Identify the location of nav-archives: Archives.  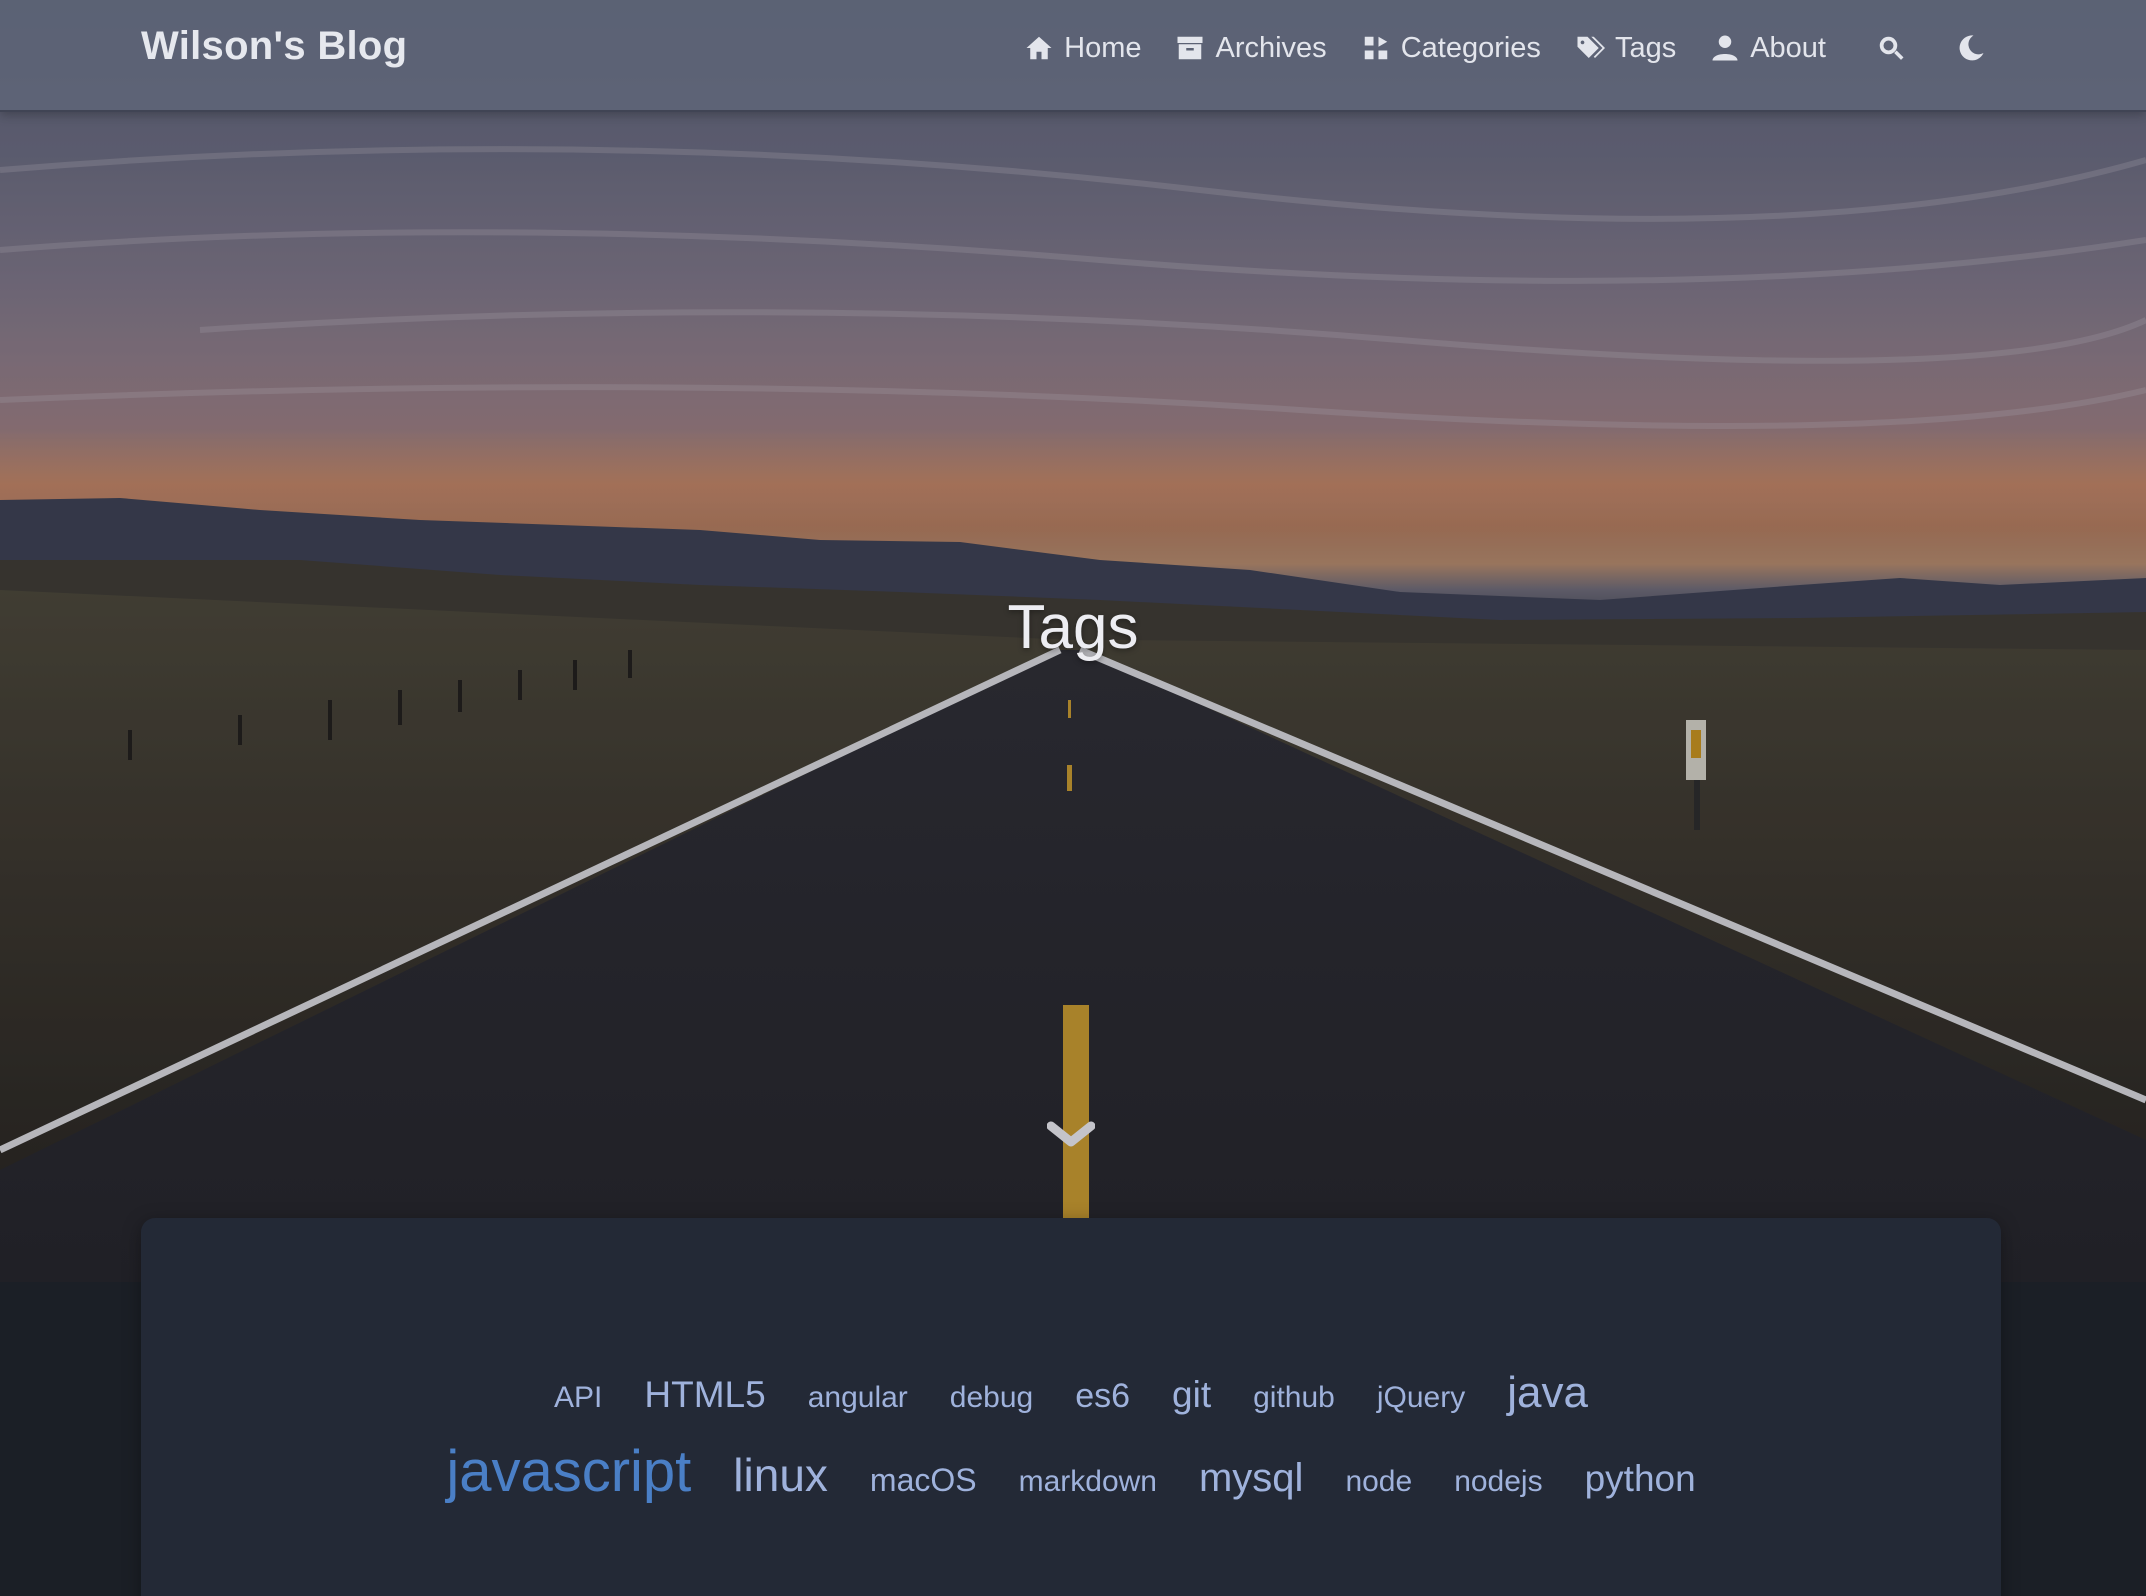
(1251, 48).